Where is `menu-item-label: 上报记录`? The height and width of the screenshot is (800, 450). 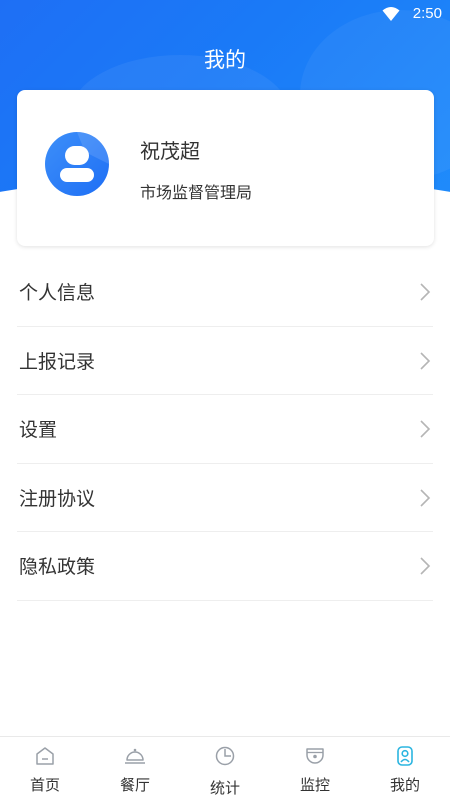 menu-item-label: 上报记录 is located at coordinates (57, 361).